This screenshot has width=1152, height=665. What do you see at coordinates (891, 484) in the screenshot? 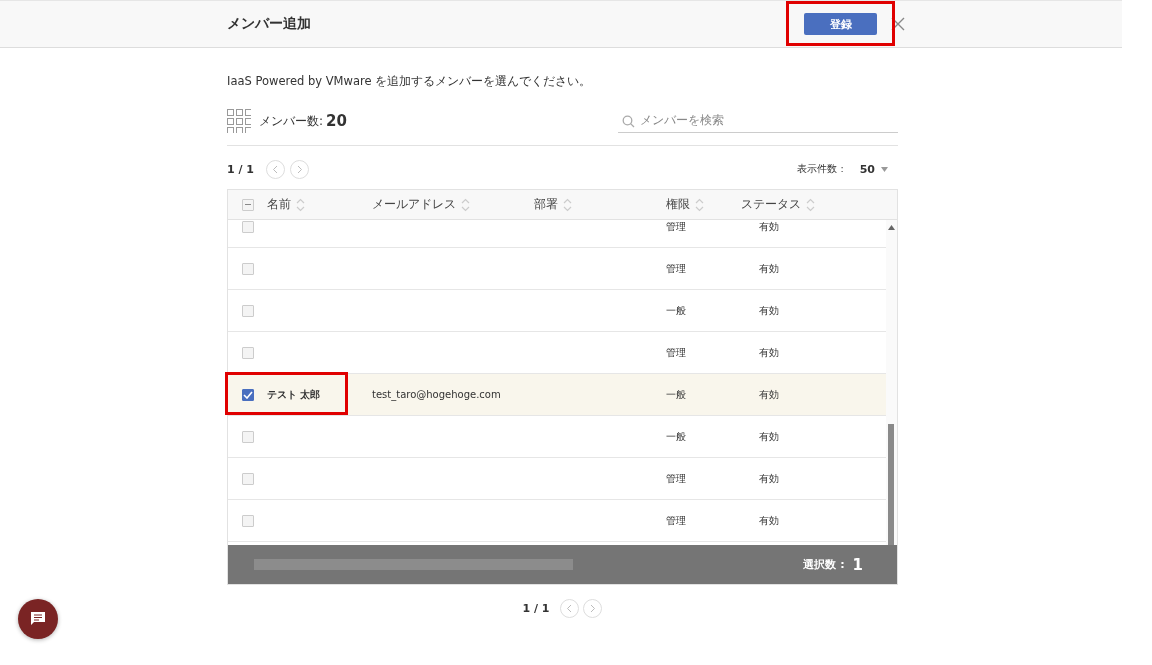
I see `scrollbar-thumb` at bounding box center [891, 484].